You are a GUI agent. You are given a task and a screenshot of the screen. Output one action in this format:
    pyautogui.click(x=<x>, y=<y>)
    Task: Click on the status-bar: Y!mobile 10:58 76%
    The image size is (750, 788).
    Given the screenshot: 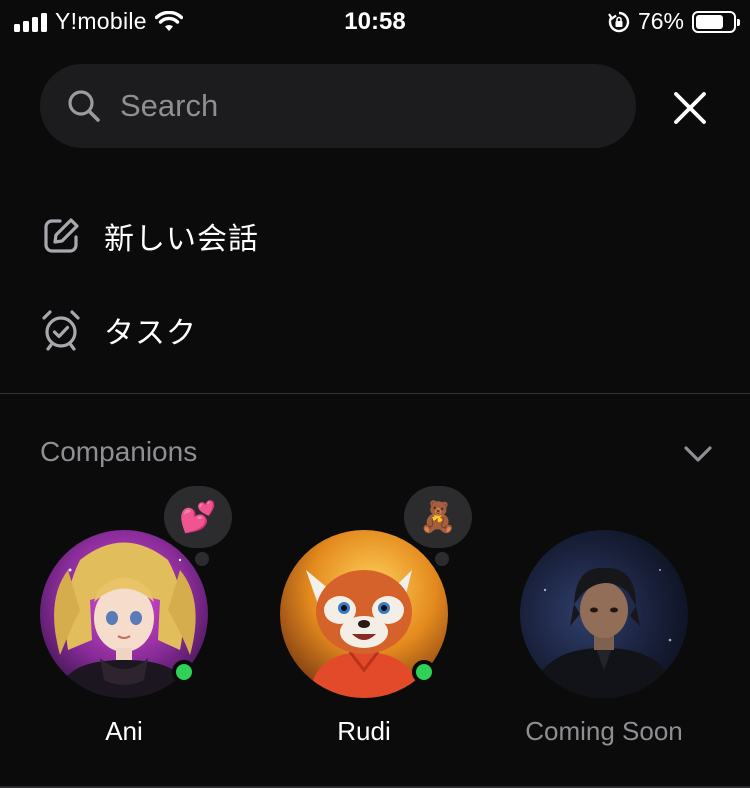 What is the action you would take?
    pyautogui.click(x=375, y=22)
    